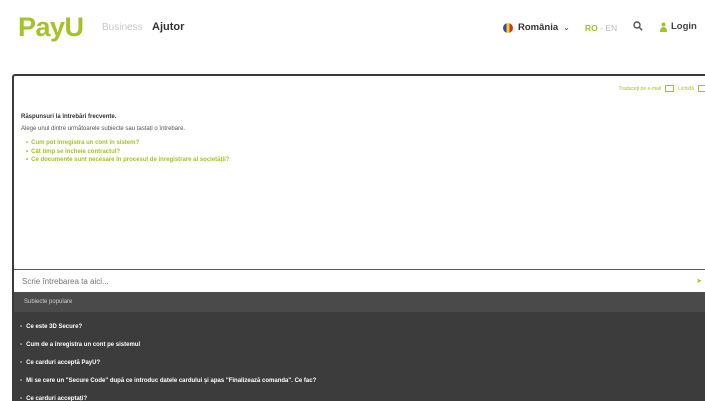  What do you see at coordinates (363, 143) in the screenshot?
I see `faq-item: • Cum pot înregistra un cont în sistem?` at bounding box center [363, 143].